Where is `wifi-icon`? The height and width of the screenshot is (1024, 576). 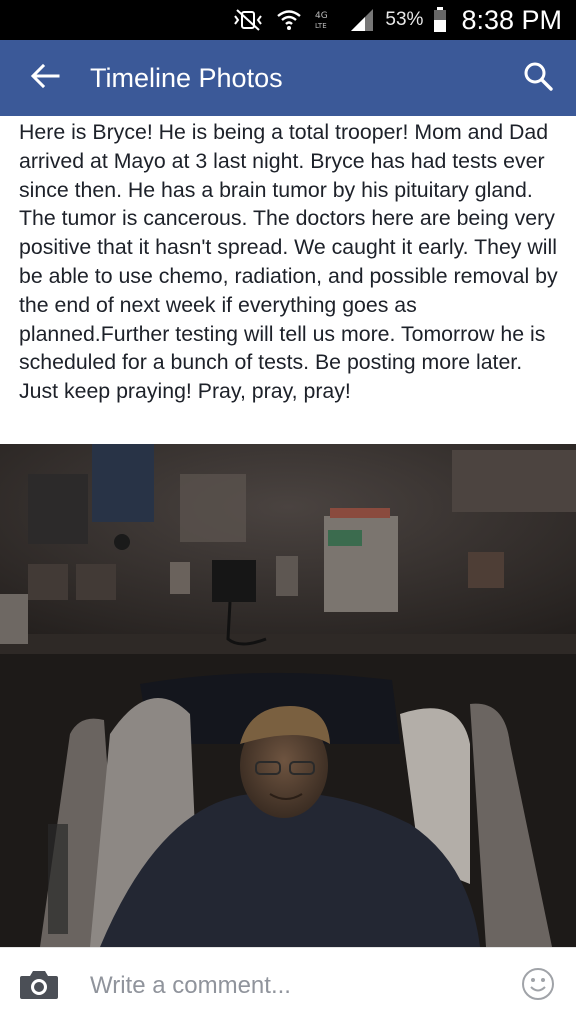 wifi-icon is located at coordinates (289, 20).